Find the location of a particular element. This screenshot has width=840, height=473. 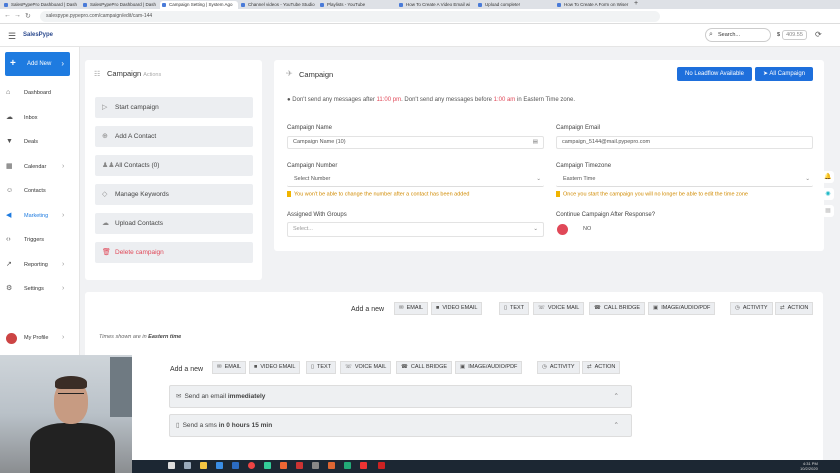

search-icon is located at coordinates (187, 465).